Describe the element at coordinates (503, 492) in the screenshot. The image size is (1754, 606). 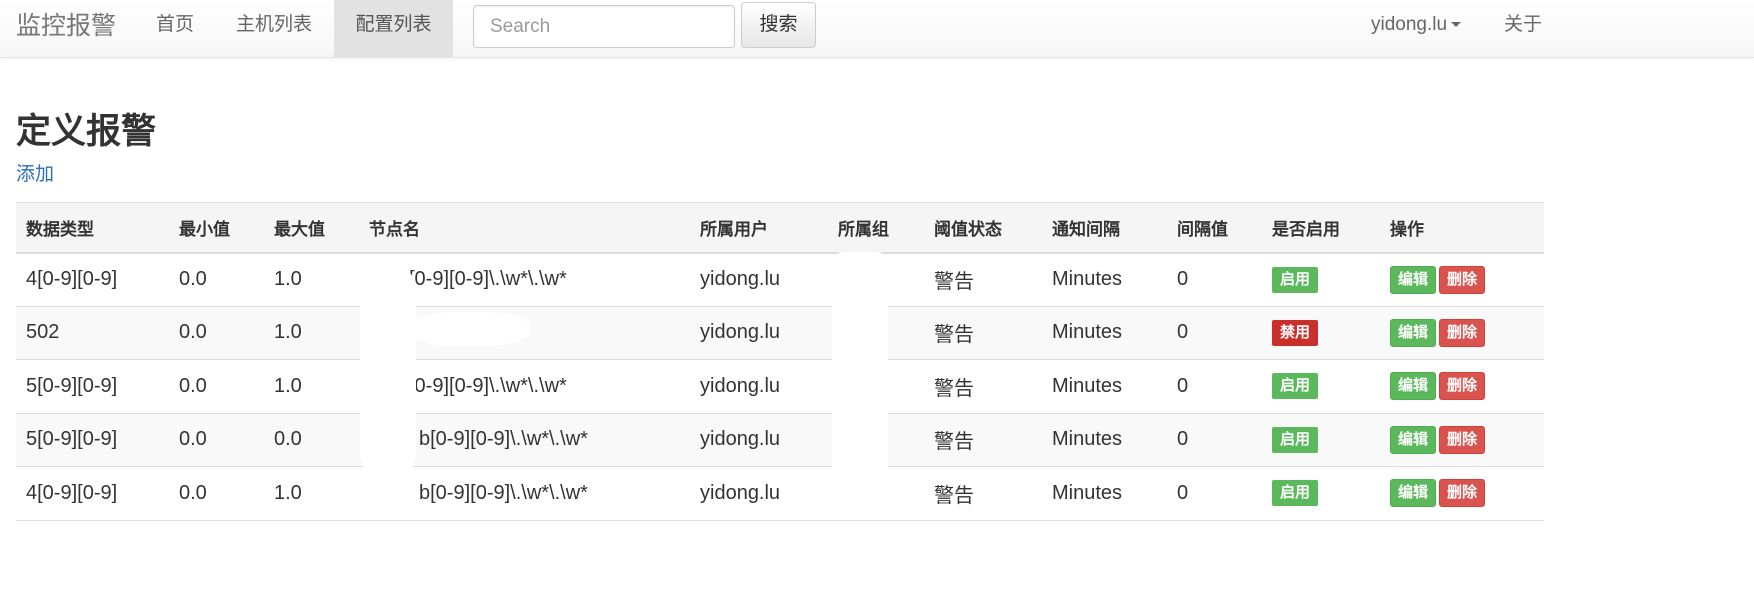
I see `node-text: b[0-9][0-9]\.\w*\.\w*` at that location.